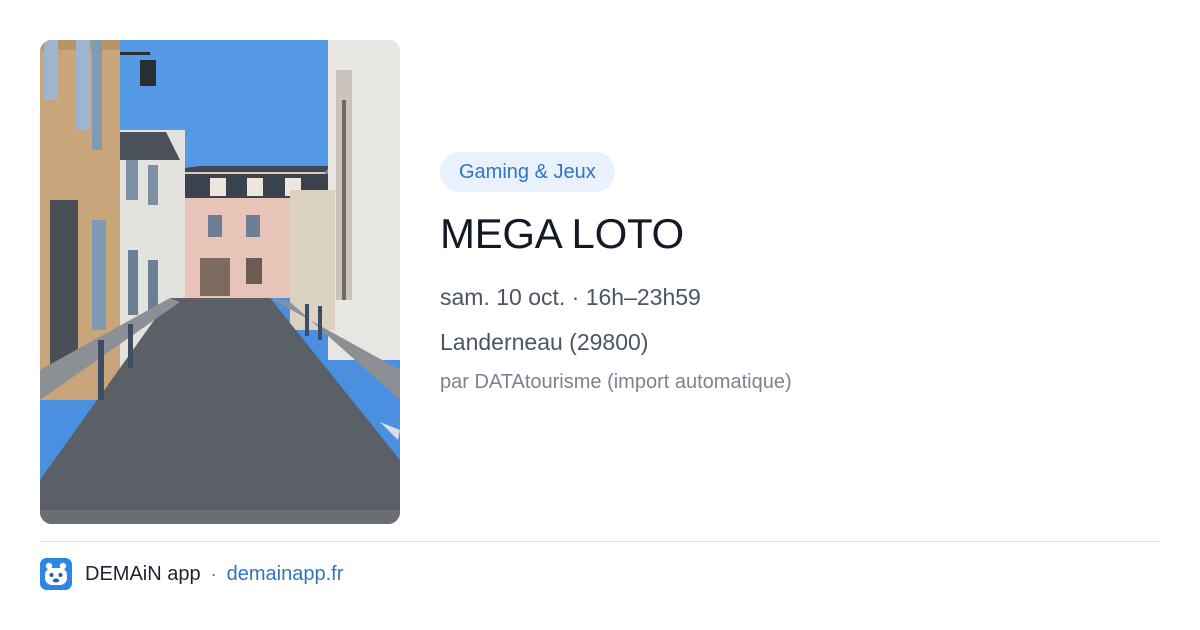 The image size is (1200, 630). I want to click on app-url-link: demainapp.fr, so click(285, 574).